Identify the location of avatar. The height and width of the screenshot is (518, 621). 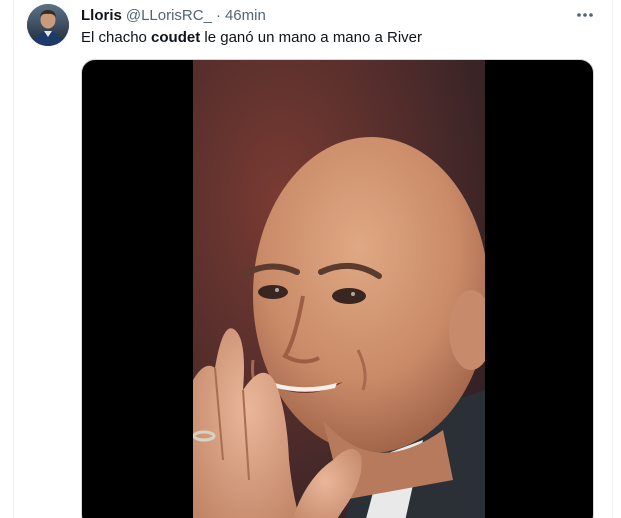
(48, 25).